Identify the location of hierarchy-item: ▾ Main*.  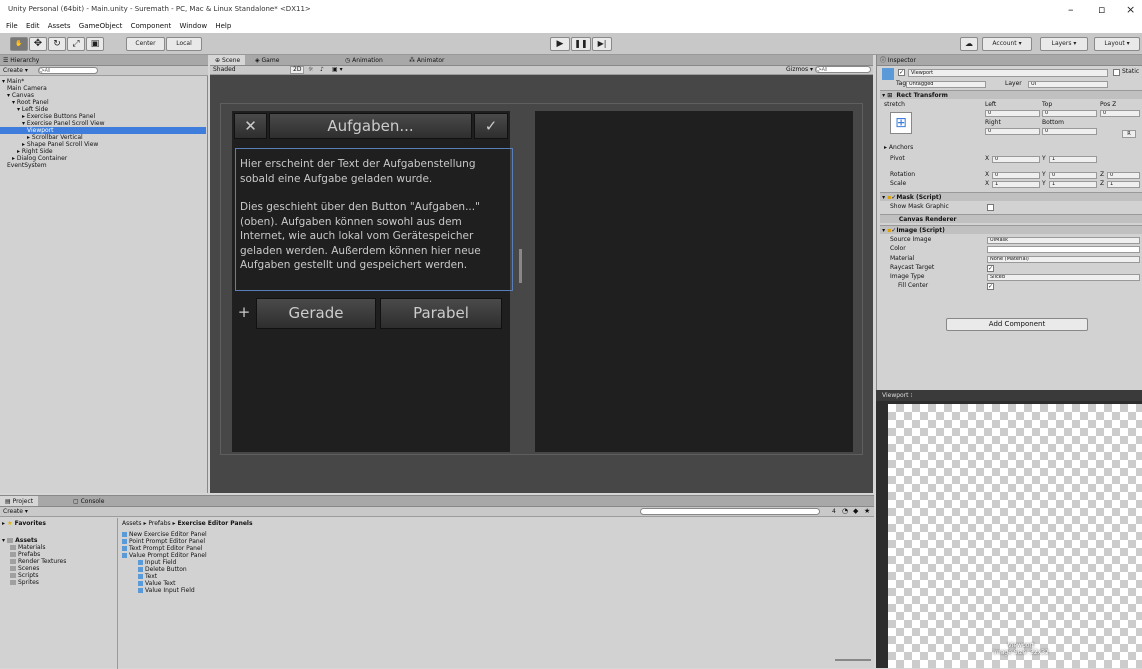
(103, 81).